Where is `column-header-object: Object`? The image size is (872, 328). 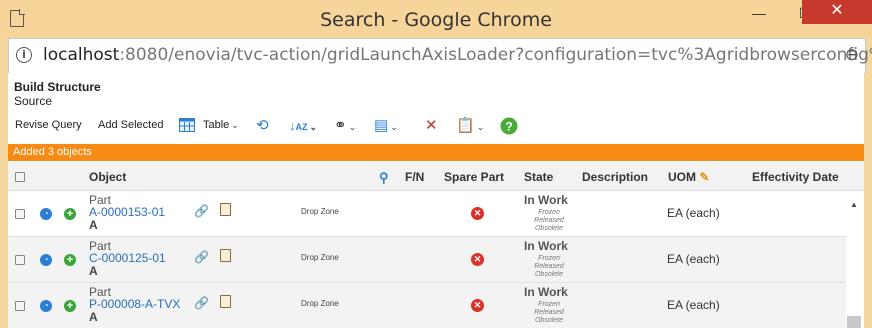
column-header-object: Object is located at coordinates (107, 177).